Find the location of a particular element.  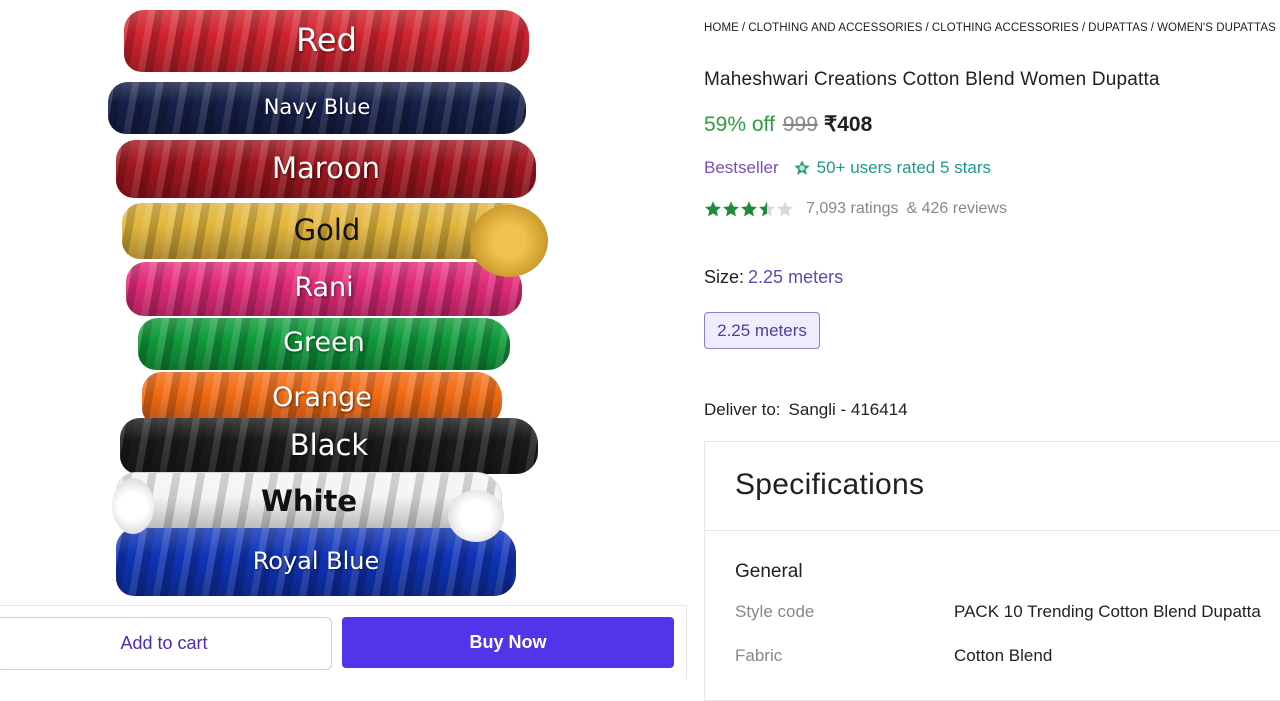

add-to-cart-button: Add to cart is located at coordinates (166, 643).